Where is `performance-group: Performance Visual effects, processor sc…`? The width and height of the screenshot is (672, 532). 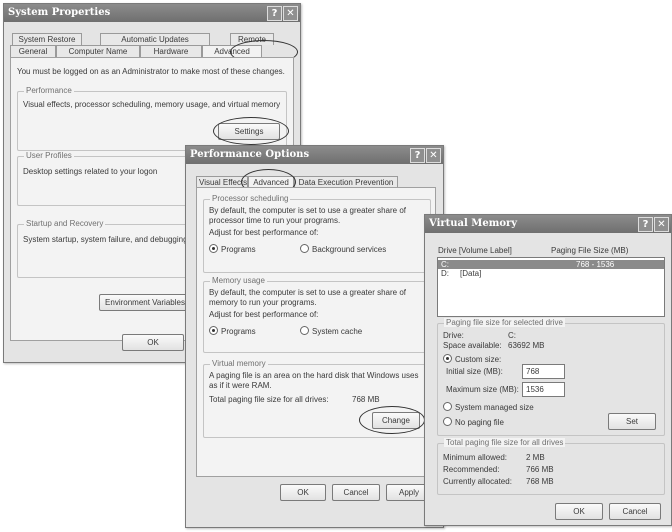 performance-group: Performance Visual effects, processor sc… is located at coordinates (153, 118).